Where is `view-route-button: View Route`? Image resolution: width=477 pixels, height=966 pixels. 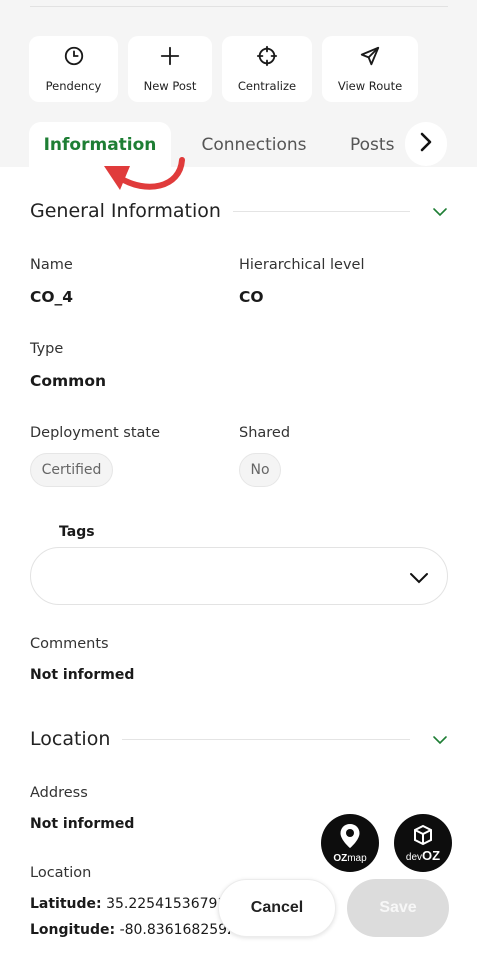 view-route-button: View Route is located at coordinates (370, 69).